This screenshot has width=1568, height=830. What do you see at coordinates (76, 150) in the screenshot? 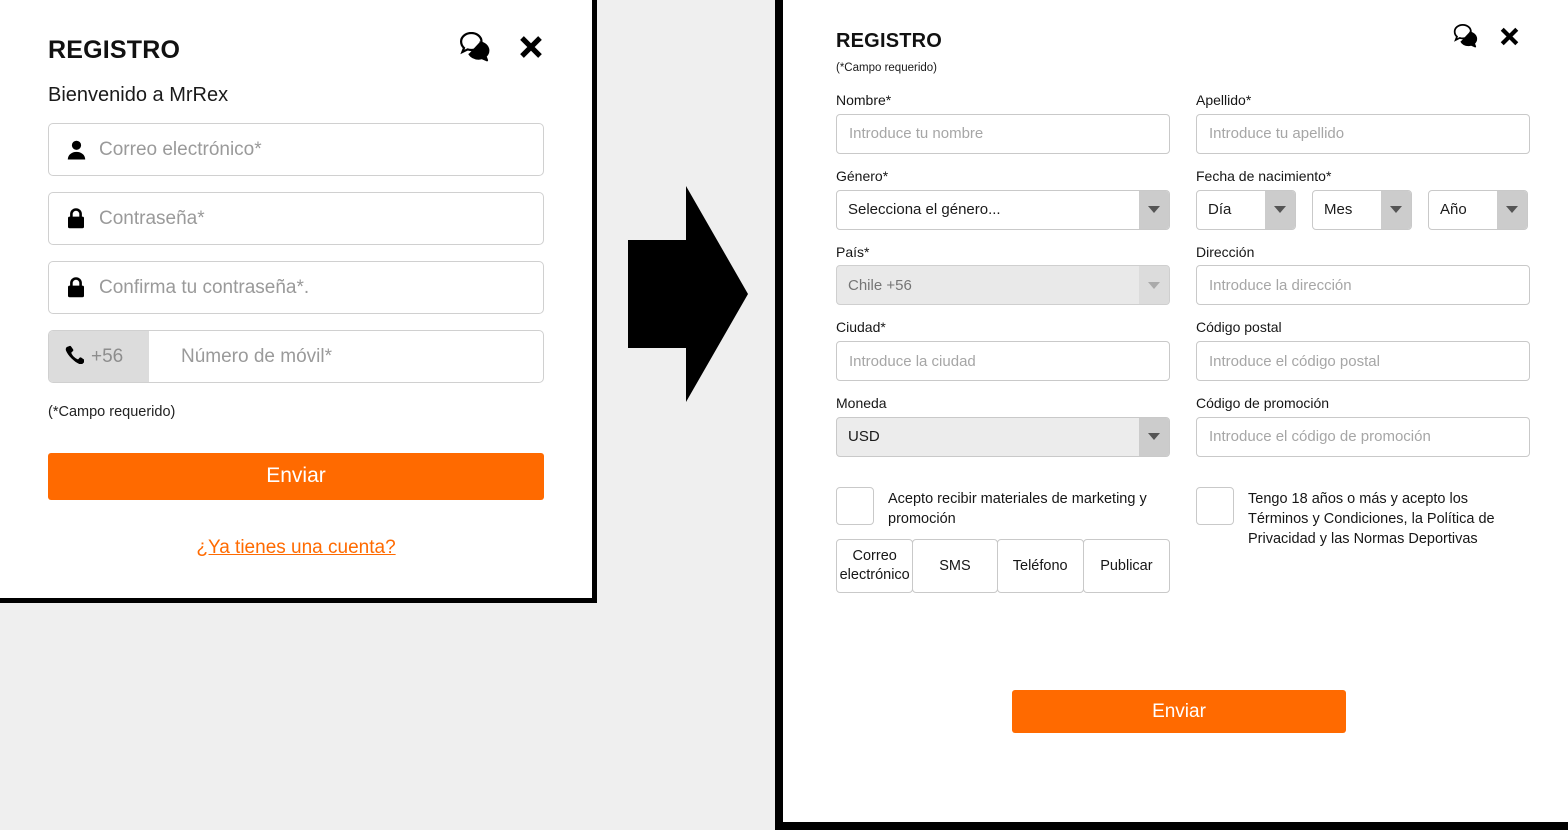
I see `user-icon` at bounding box center [76, 150].